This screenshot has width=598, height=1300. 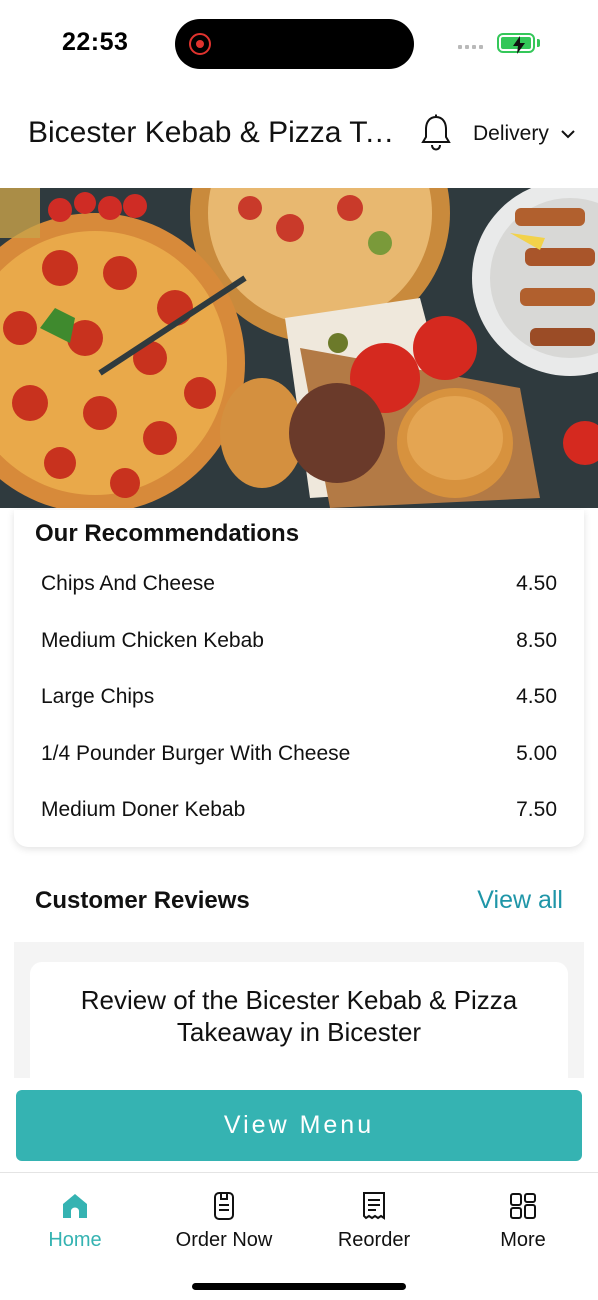 I want to click on order-type-label: Delivery, so click(x=511, y=133).